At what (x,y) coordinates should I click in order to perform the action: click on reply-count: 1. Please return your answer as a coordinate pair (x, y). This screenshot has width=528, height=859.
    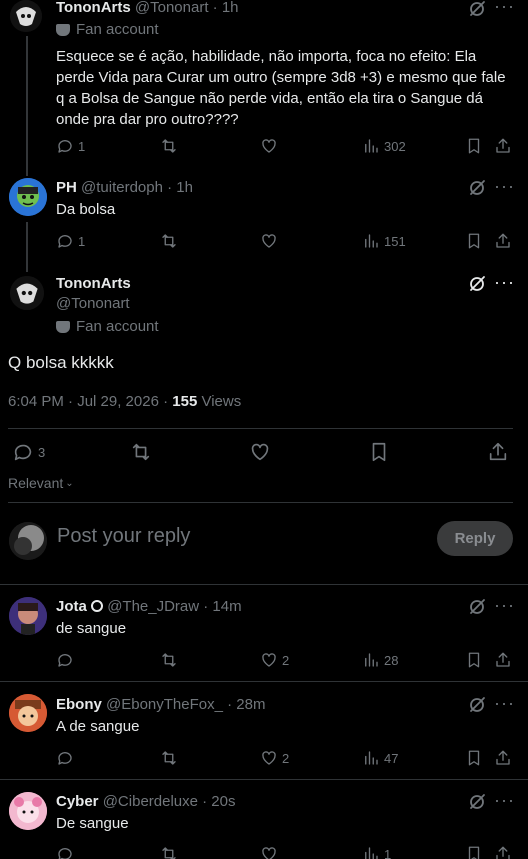
    Looking at the image, I should click on (82, 146).